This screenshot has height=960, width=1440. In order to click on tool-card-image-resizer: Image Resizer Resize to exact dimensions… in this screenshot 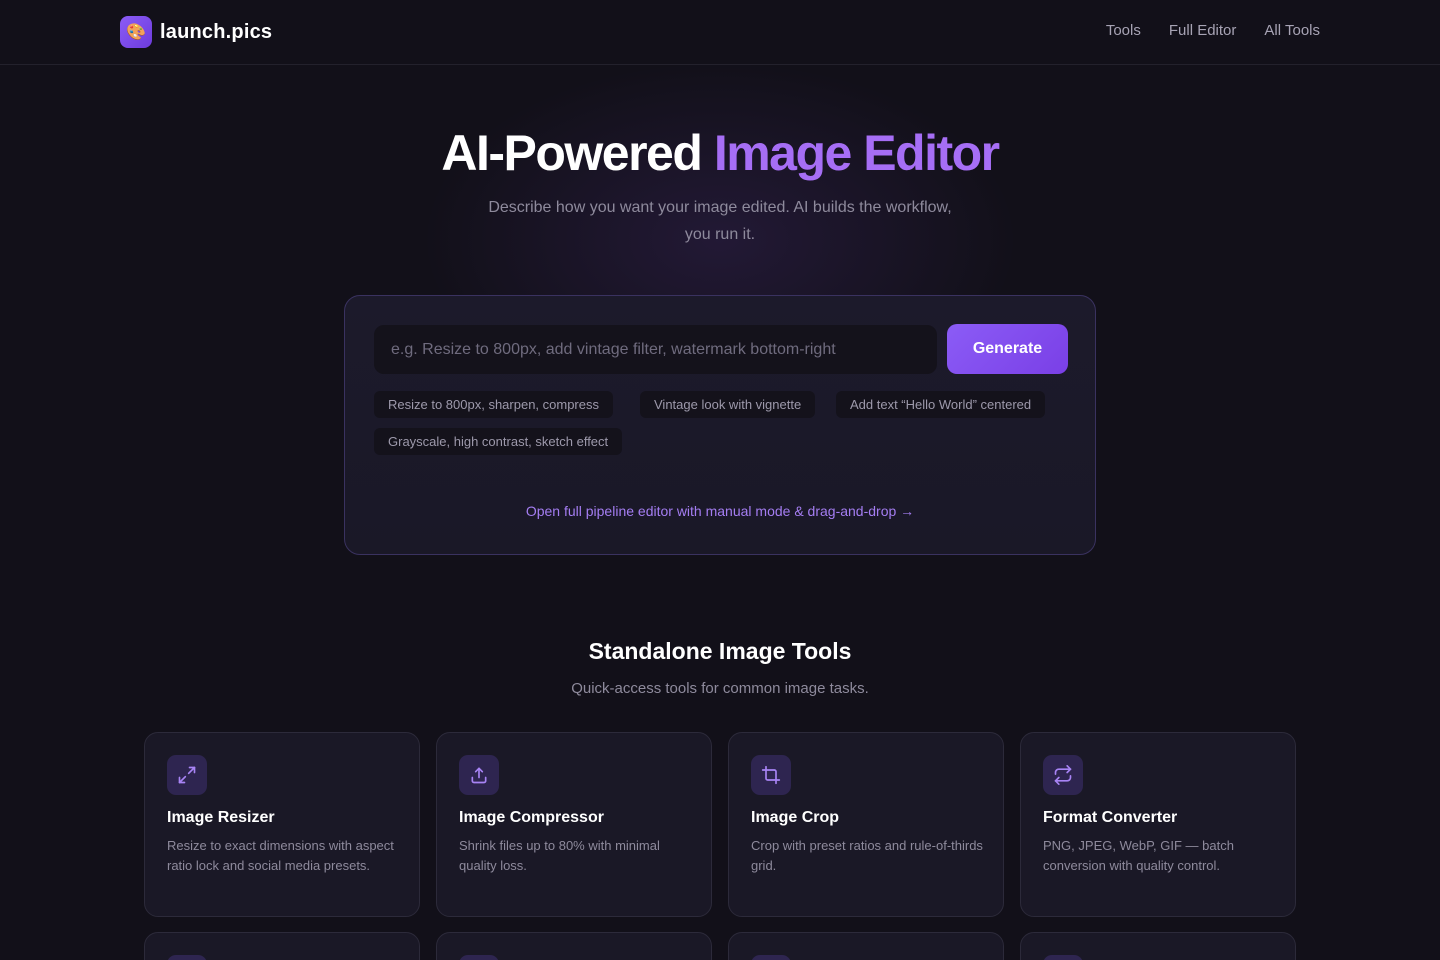, I will do `click(282, 824)`.